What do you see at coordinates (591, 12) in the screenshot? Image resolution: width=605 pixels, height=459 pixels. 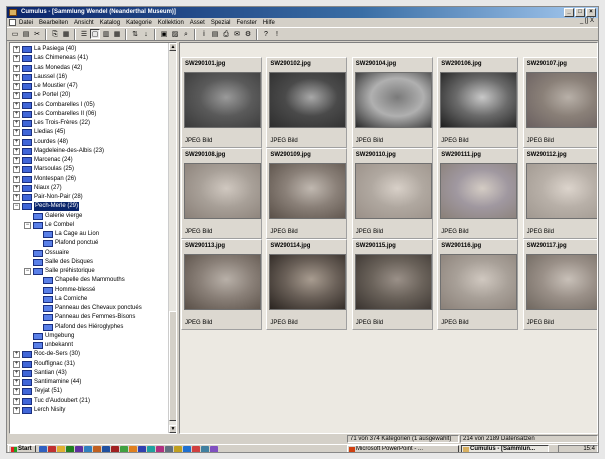 I see `close-button: ×` at bounding box center [591, 12].